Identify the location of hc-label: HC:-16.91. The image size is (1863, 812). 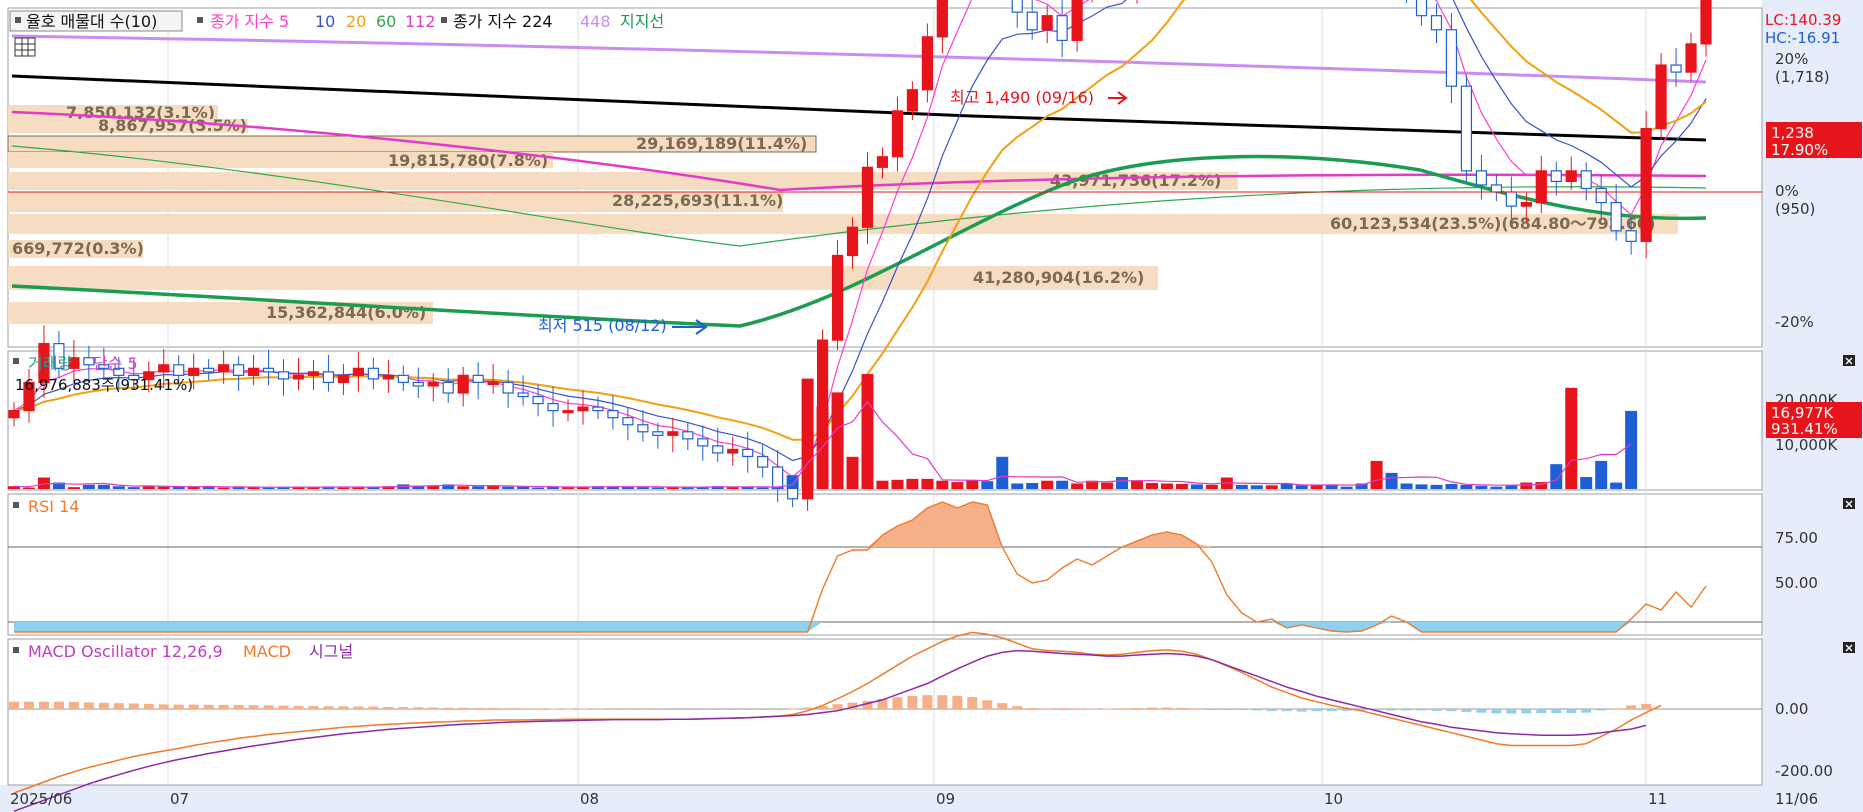
(1802, 38).